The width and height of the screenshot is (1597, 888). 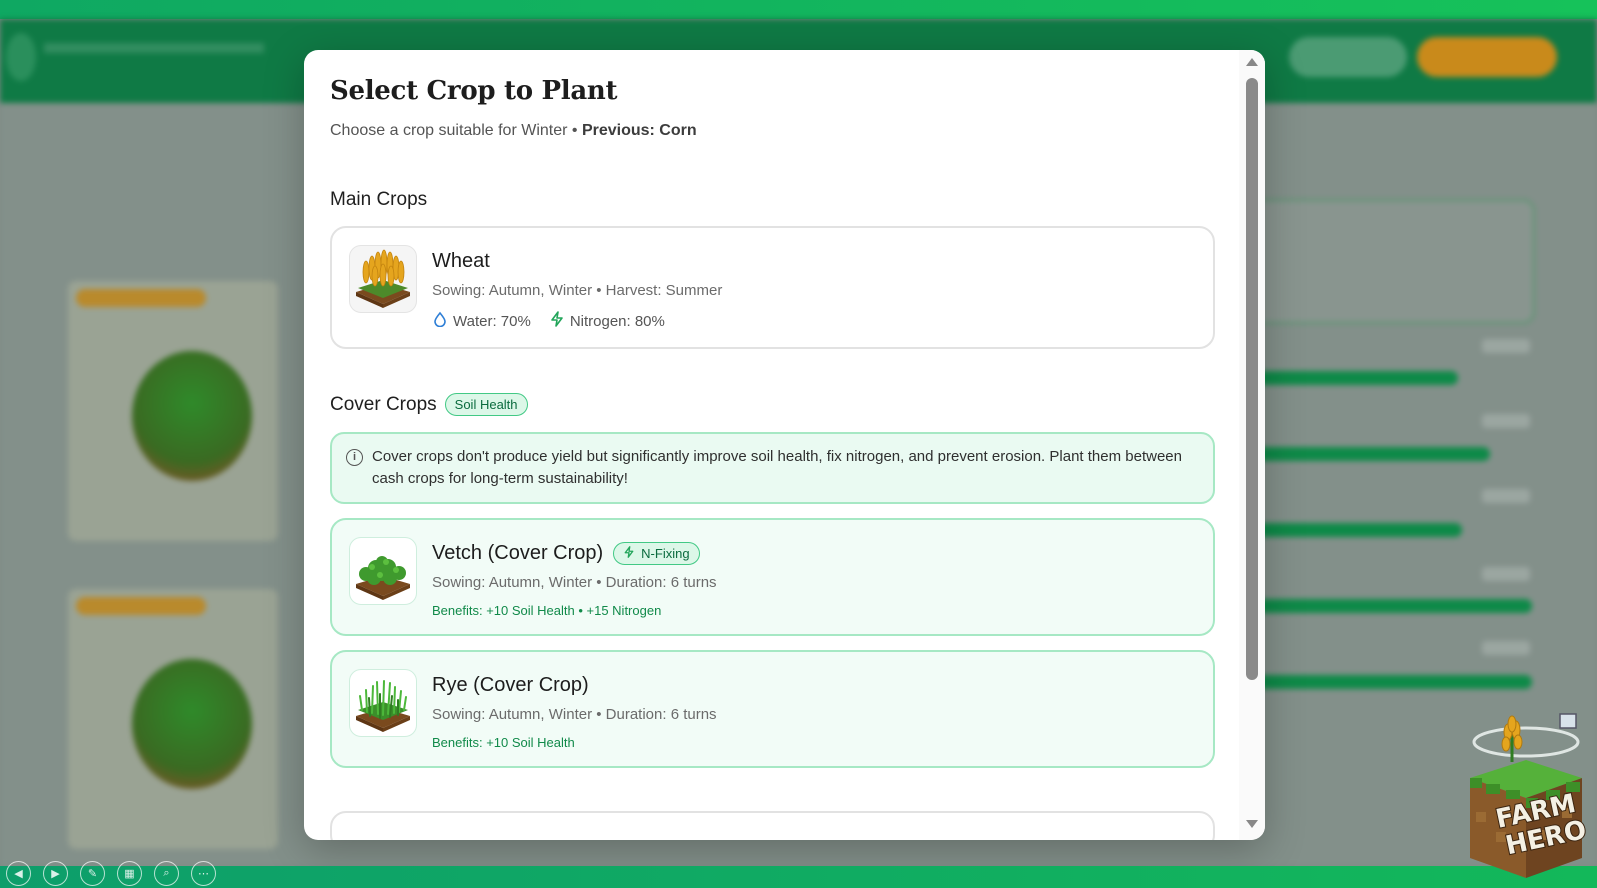 What do you see at coordinates (21, 57) in the screenshot?
I see `background-logo` at bounding box center [21, 57].